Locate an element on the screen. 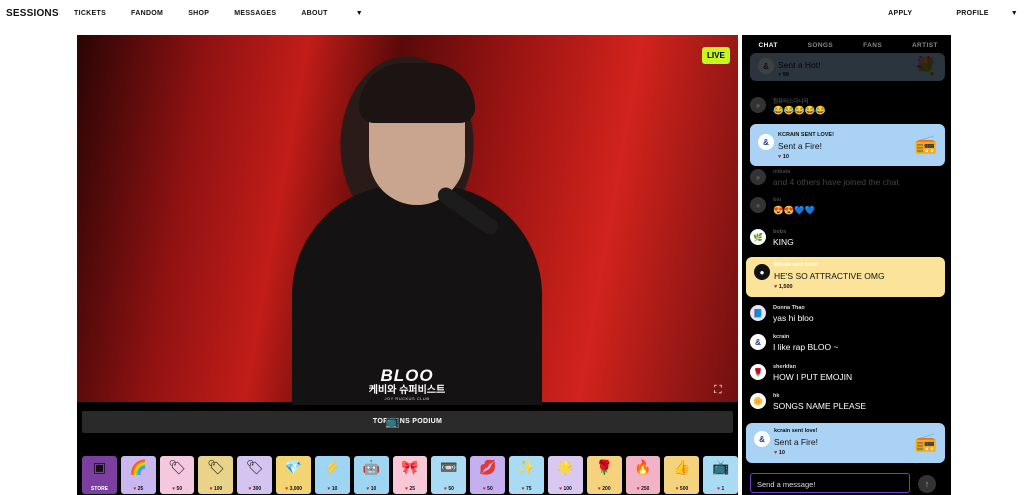  love-message: HE'S SO ATTRACTIVE OMG is located at coordinates (829, 276).